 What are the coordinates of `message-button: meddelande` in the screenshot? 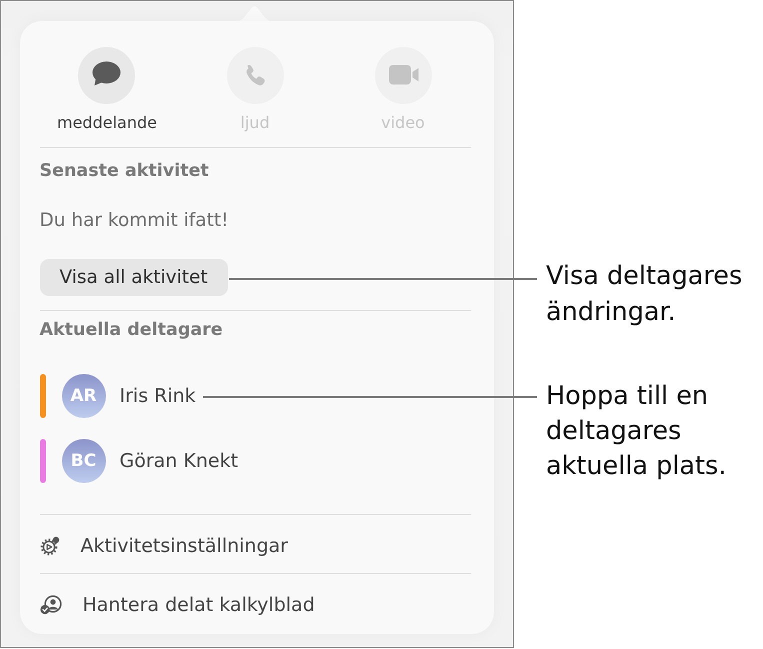 It's located at (107, 89).